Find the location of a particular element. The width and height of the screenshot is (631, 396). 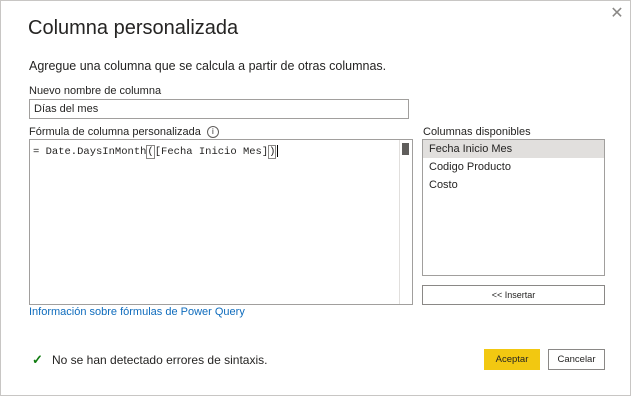

column-name-label: Nuevo nombre de columna is located at coordinates (95, 91).